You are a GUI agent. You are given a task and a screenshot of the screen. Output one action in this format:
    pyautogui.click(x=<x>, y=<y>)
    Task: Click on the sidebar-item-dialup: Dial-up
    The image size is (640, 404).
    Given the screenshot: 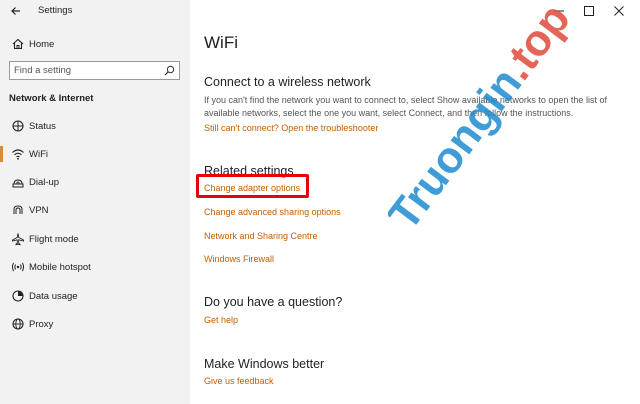 What is the action you would take?
    pyautogui.click(x=95, y=182)
    